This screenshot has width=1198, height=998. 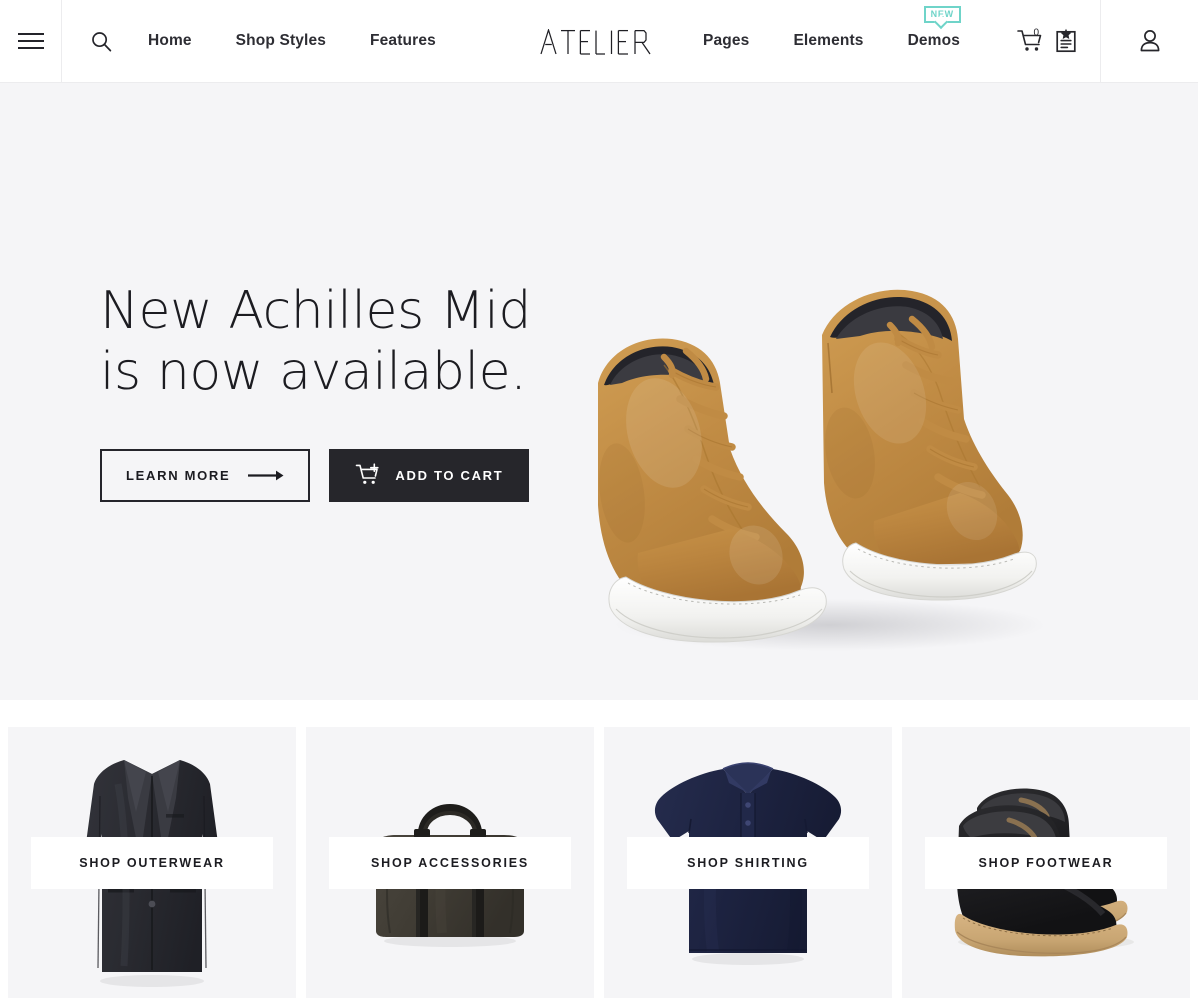 I want to click on add-to-cart-button: ADD TO CART, so click(x=429, y=476).